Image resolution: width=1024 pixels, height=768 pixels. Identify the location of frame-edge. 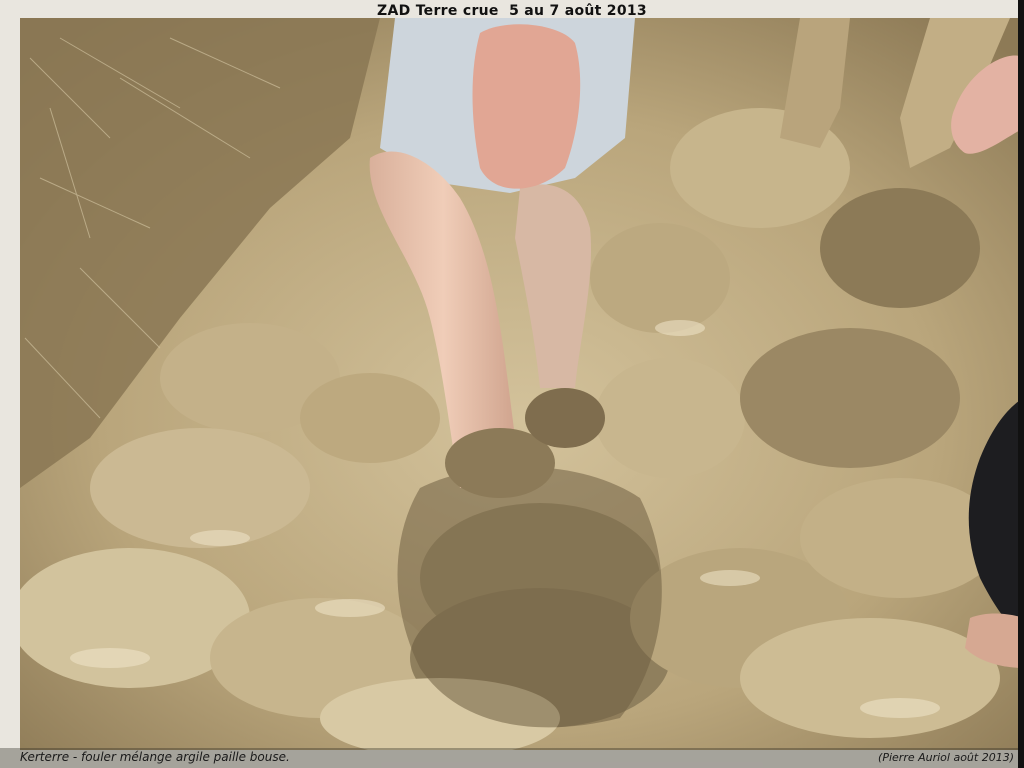
(1021, 384).